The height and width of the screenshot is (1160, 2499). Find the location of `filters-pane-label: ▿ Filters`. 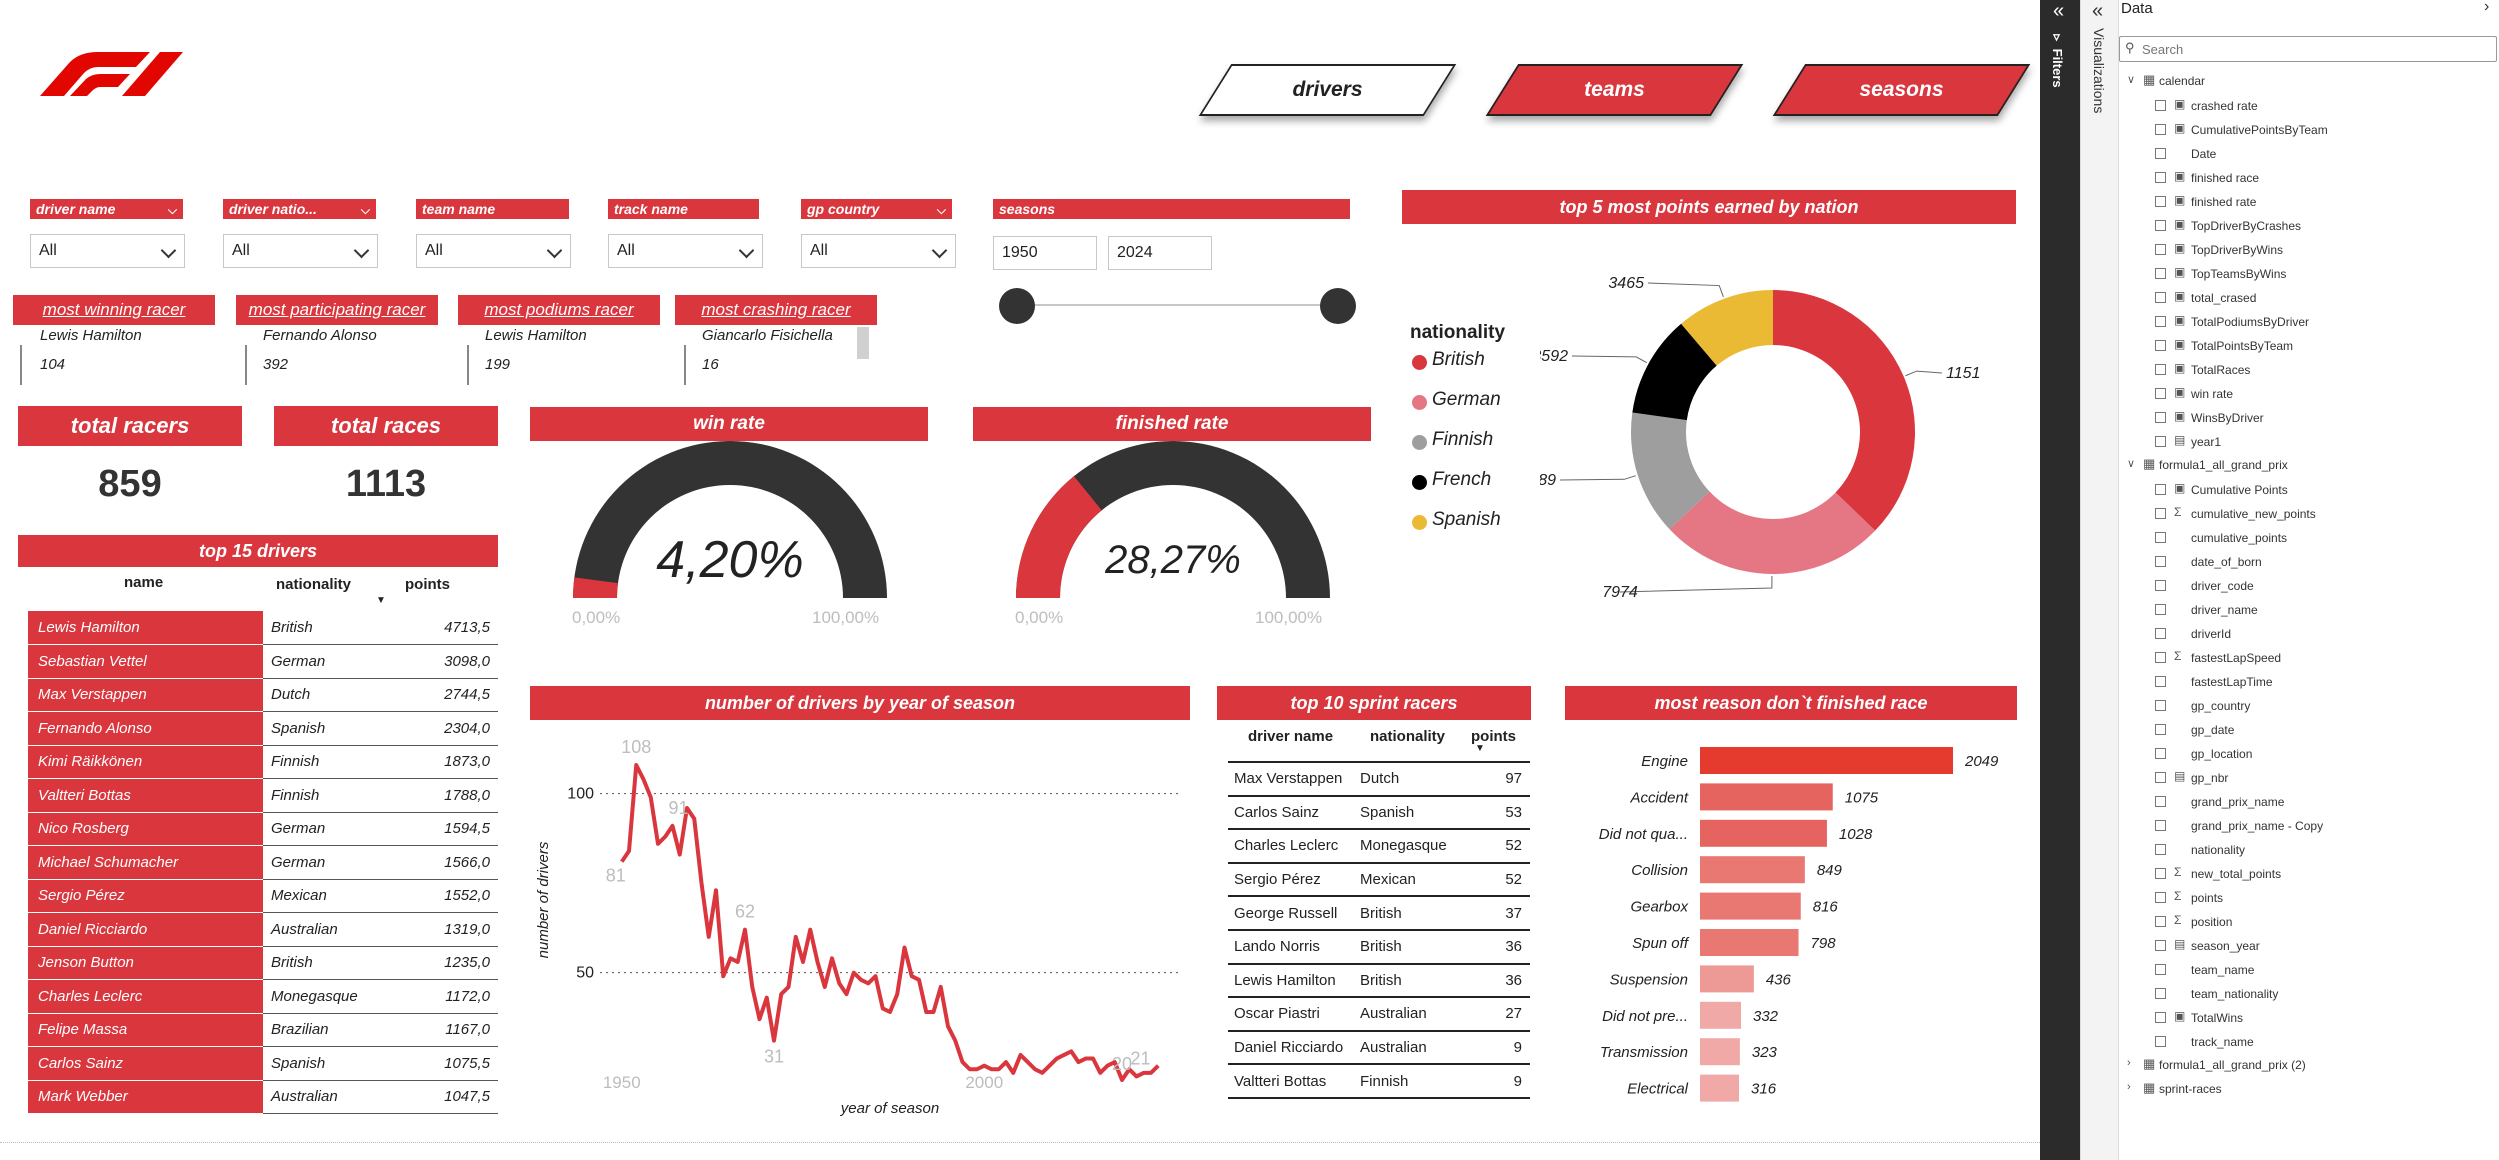

filters-pane-label: ▿ Filters is located at coordinates (2057, 59).